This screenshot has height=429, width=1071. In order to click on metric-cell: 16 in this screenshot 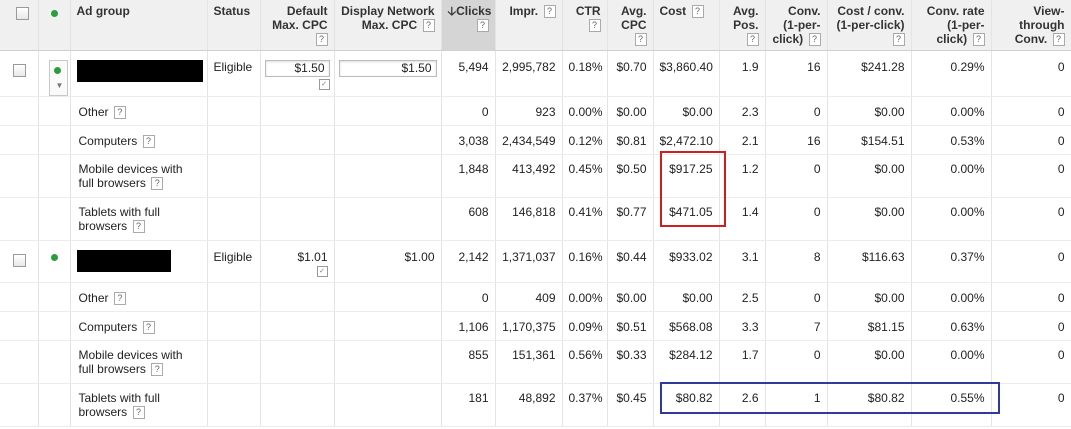, I will do `click(796, 140)`.